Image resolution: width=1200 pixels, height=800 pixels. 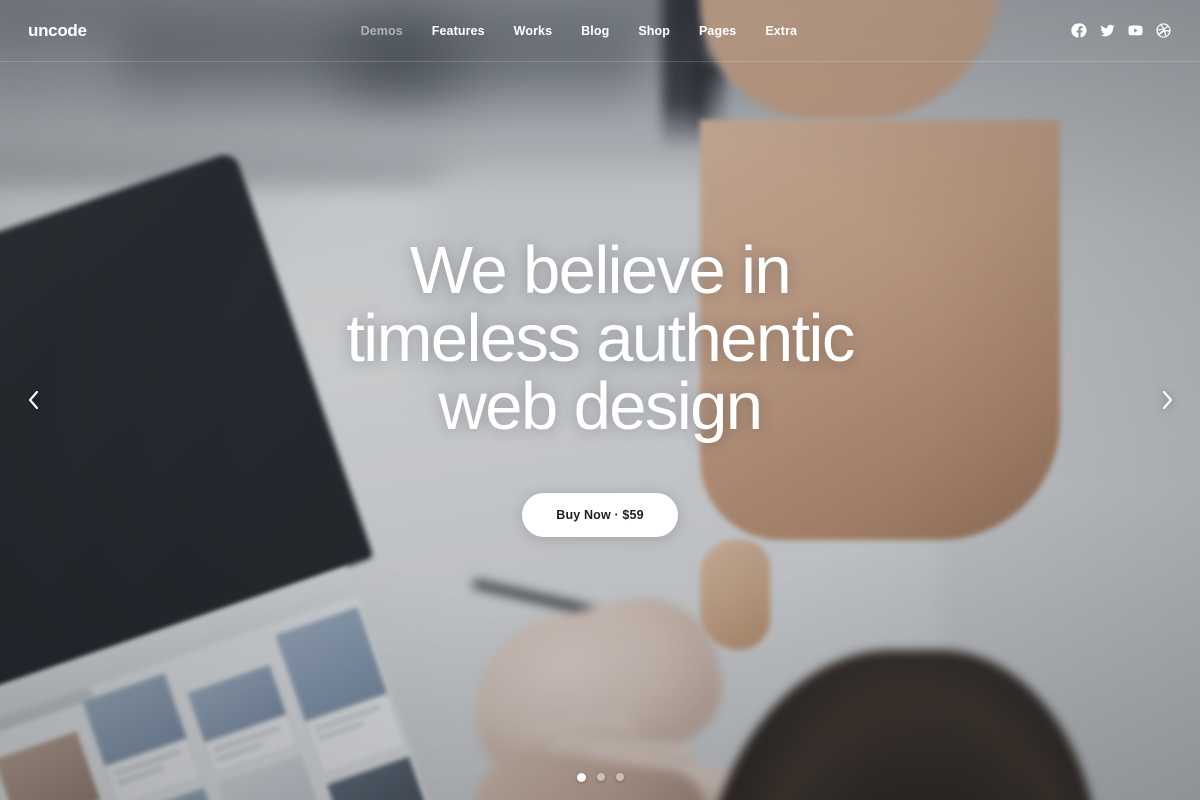 What do you see at coordinates (458, 31) in the screenshot?
I see `nav-item-features: Features` at bounding box center [458, 31].